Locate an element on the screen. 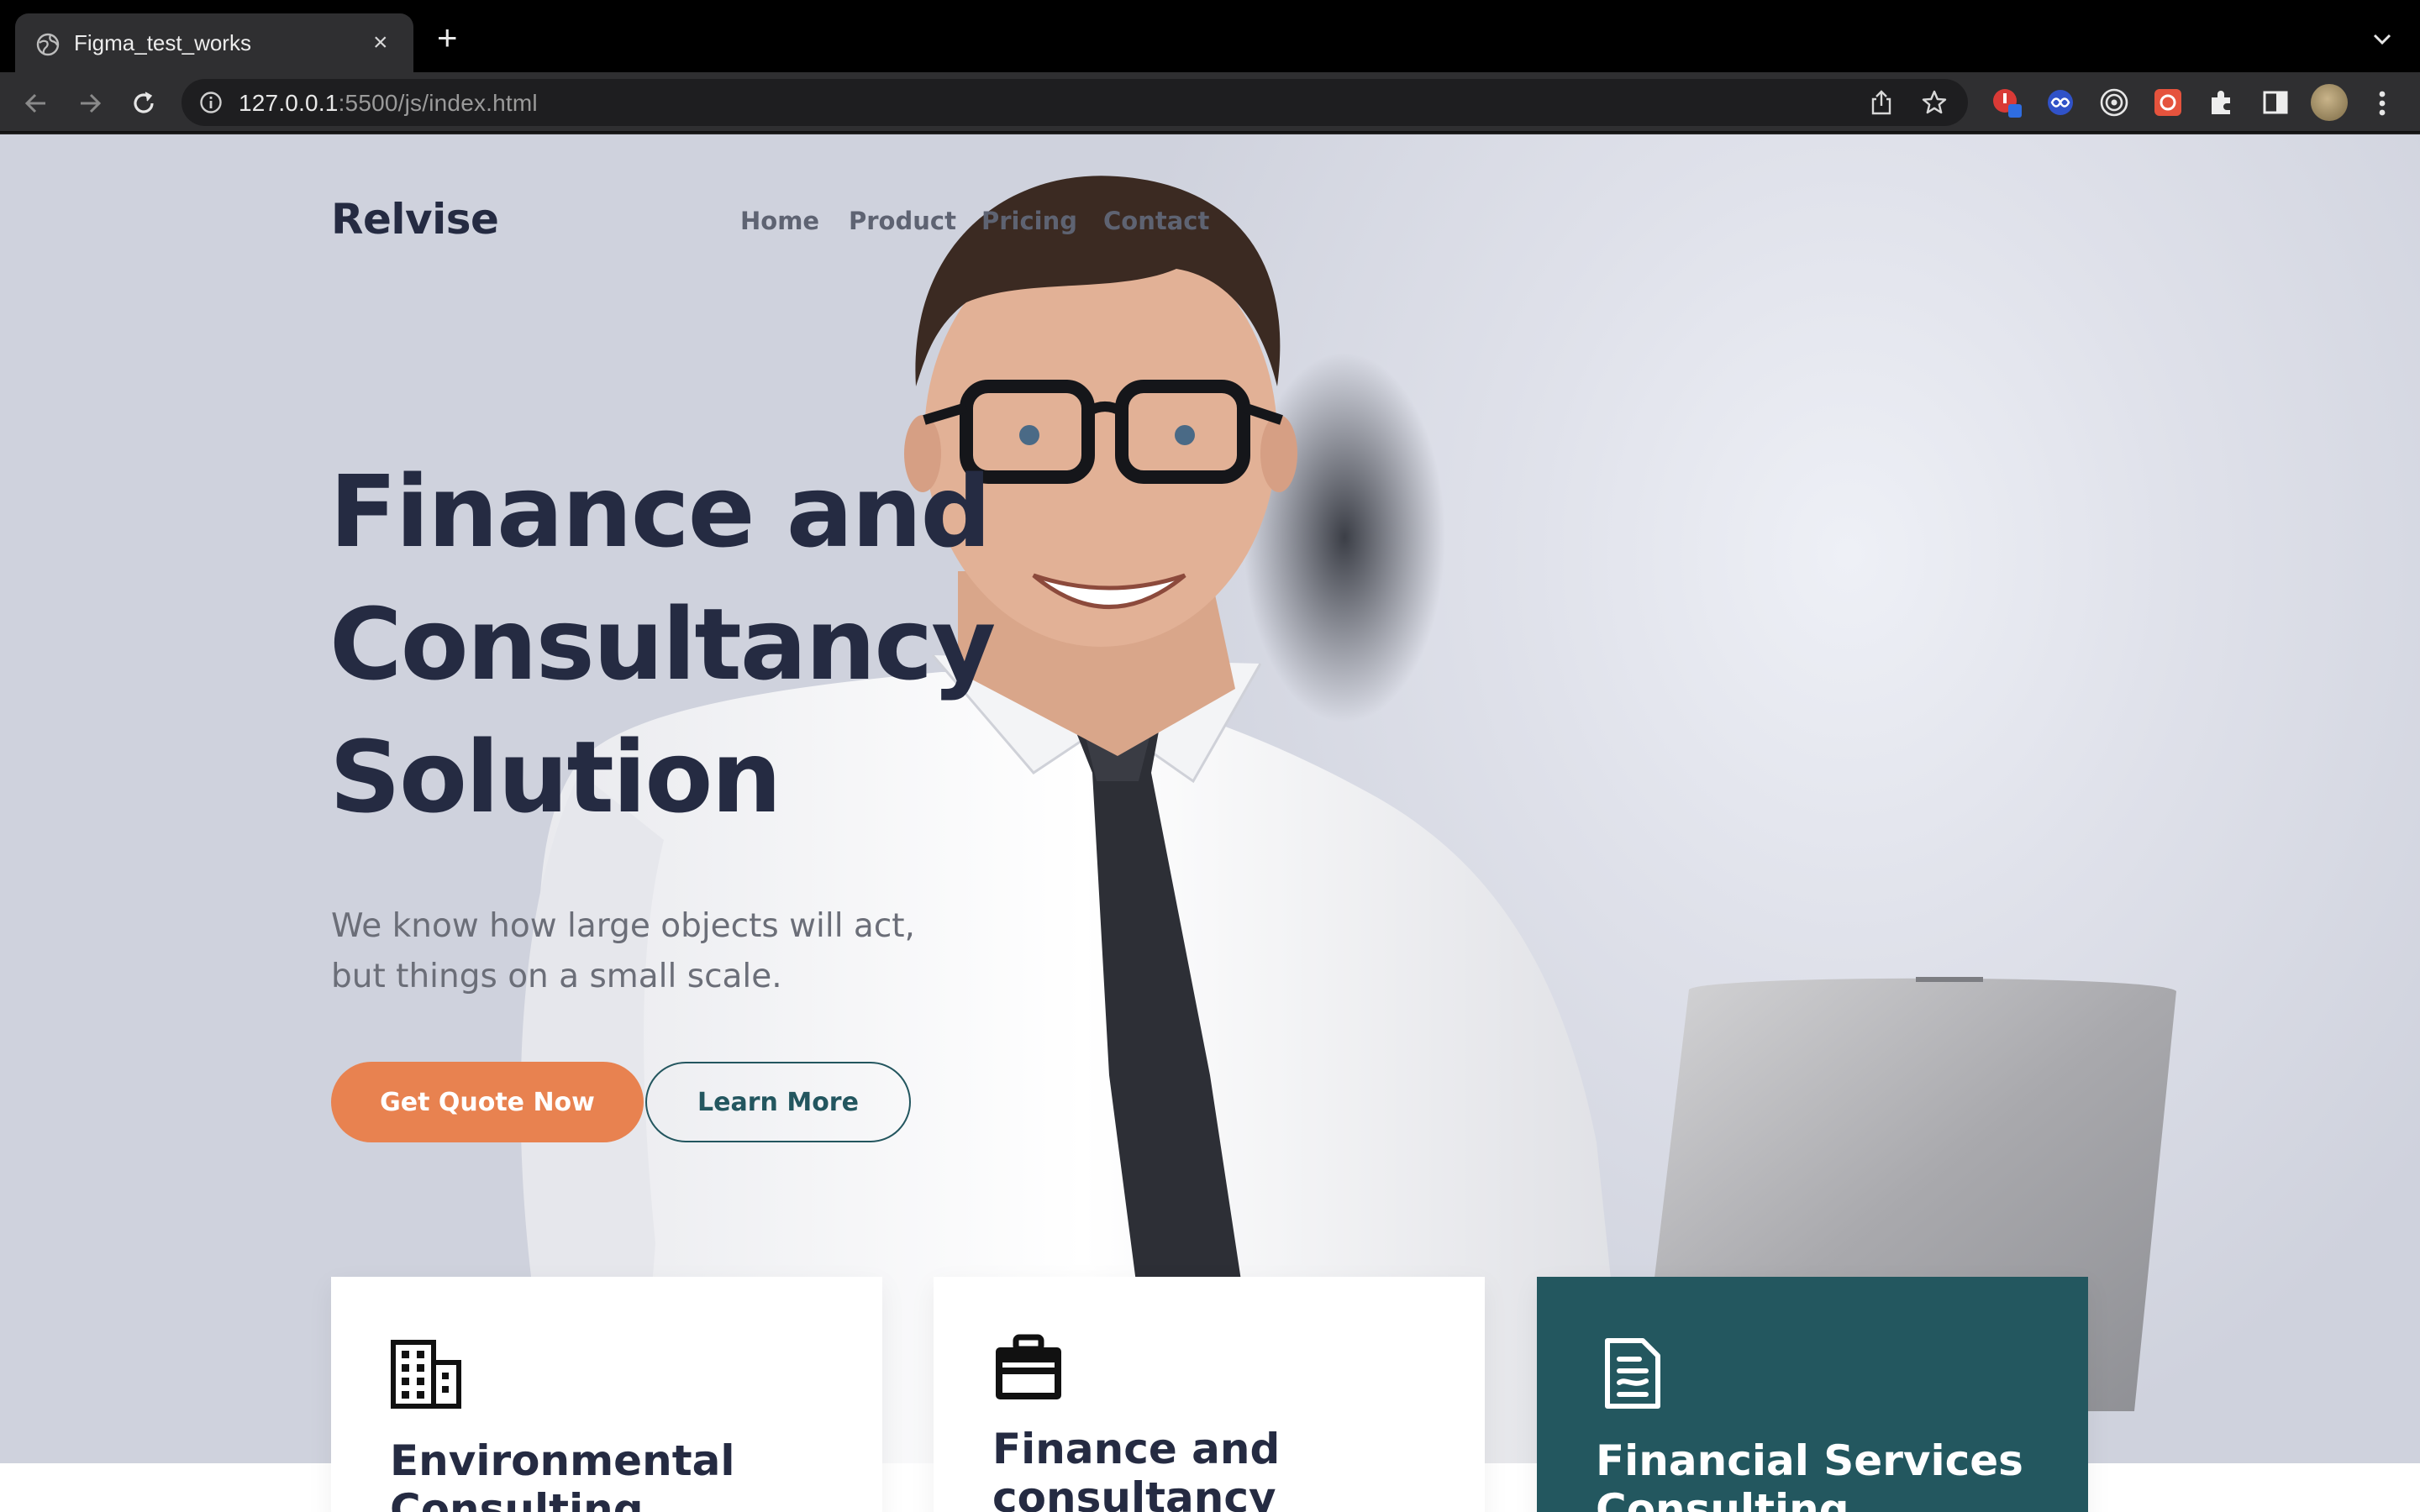 The width and height of the screenshot is (2420, 1512). building-icon is located at coordinates (426, 1374).